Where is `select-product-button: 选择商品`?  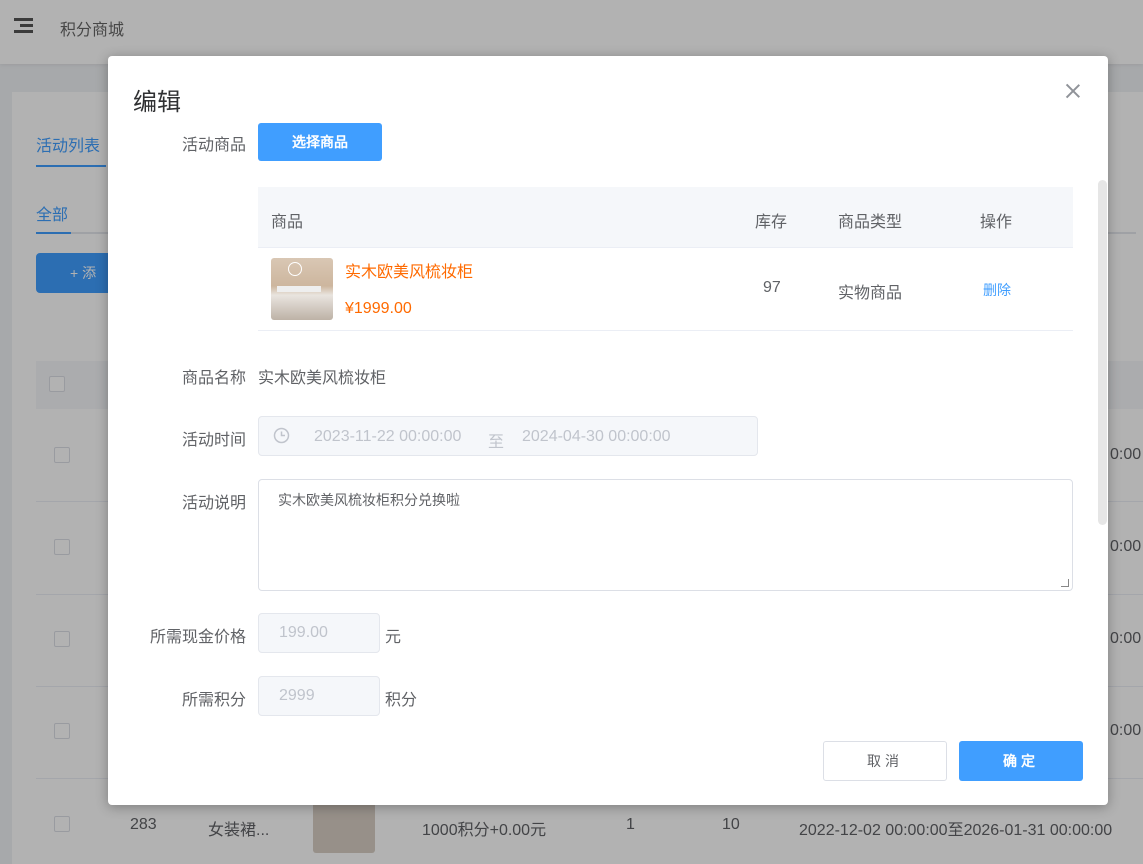 select-product-button: 选择商品 is located at coordinates (320, 142).